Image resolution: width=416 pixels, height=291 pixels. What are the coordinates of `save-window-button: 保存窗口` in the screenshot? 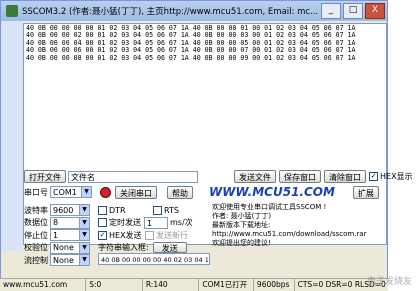 It's located at (300, 176).